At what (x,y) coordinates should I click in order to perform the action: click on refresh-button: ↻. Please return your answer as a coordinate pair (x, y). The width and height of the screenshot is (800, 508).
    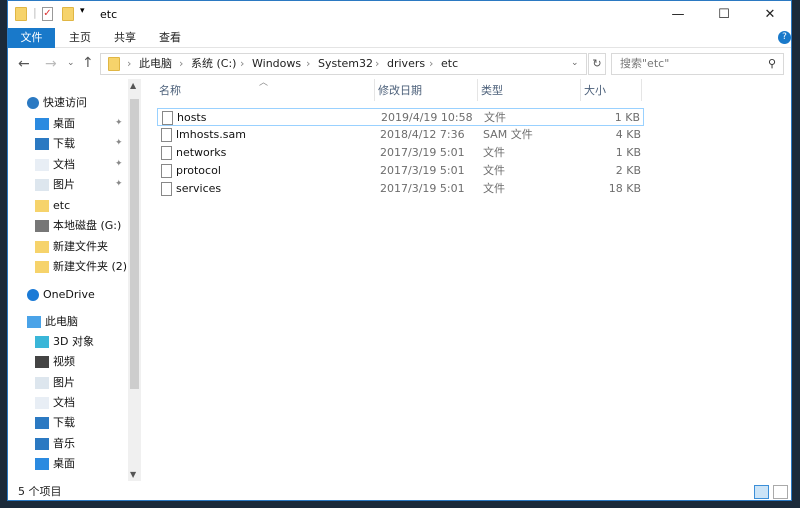
    Looking at the image, I should click on (597, 64).